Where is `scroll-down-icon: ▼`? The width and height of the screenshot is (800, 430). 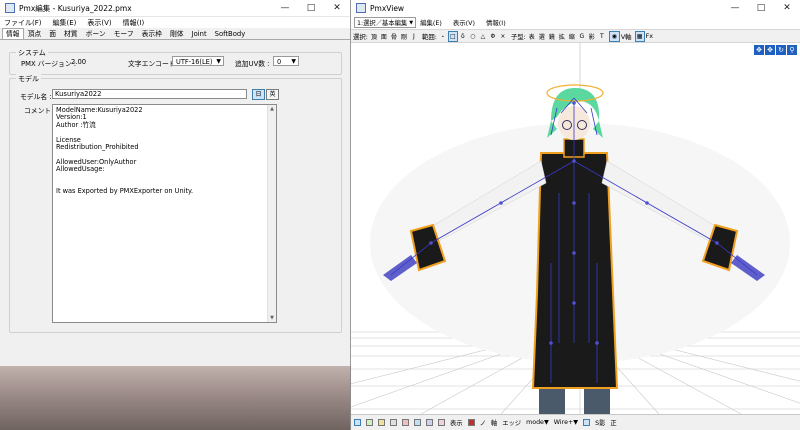
scroll-down-icon: ▼ is located at coordinates (272, 318).